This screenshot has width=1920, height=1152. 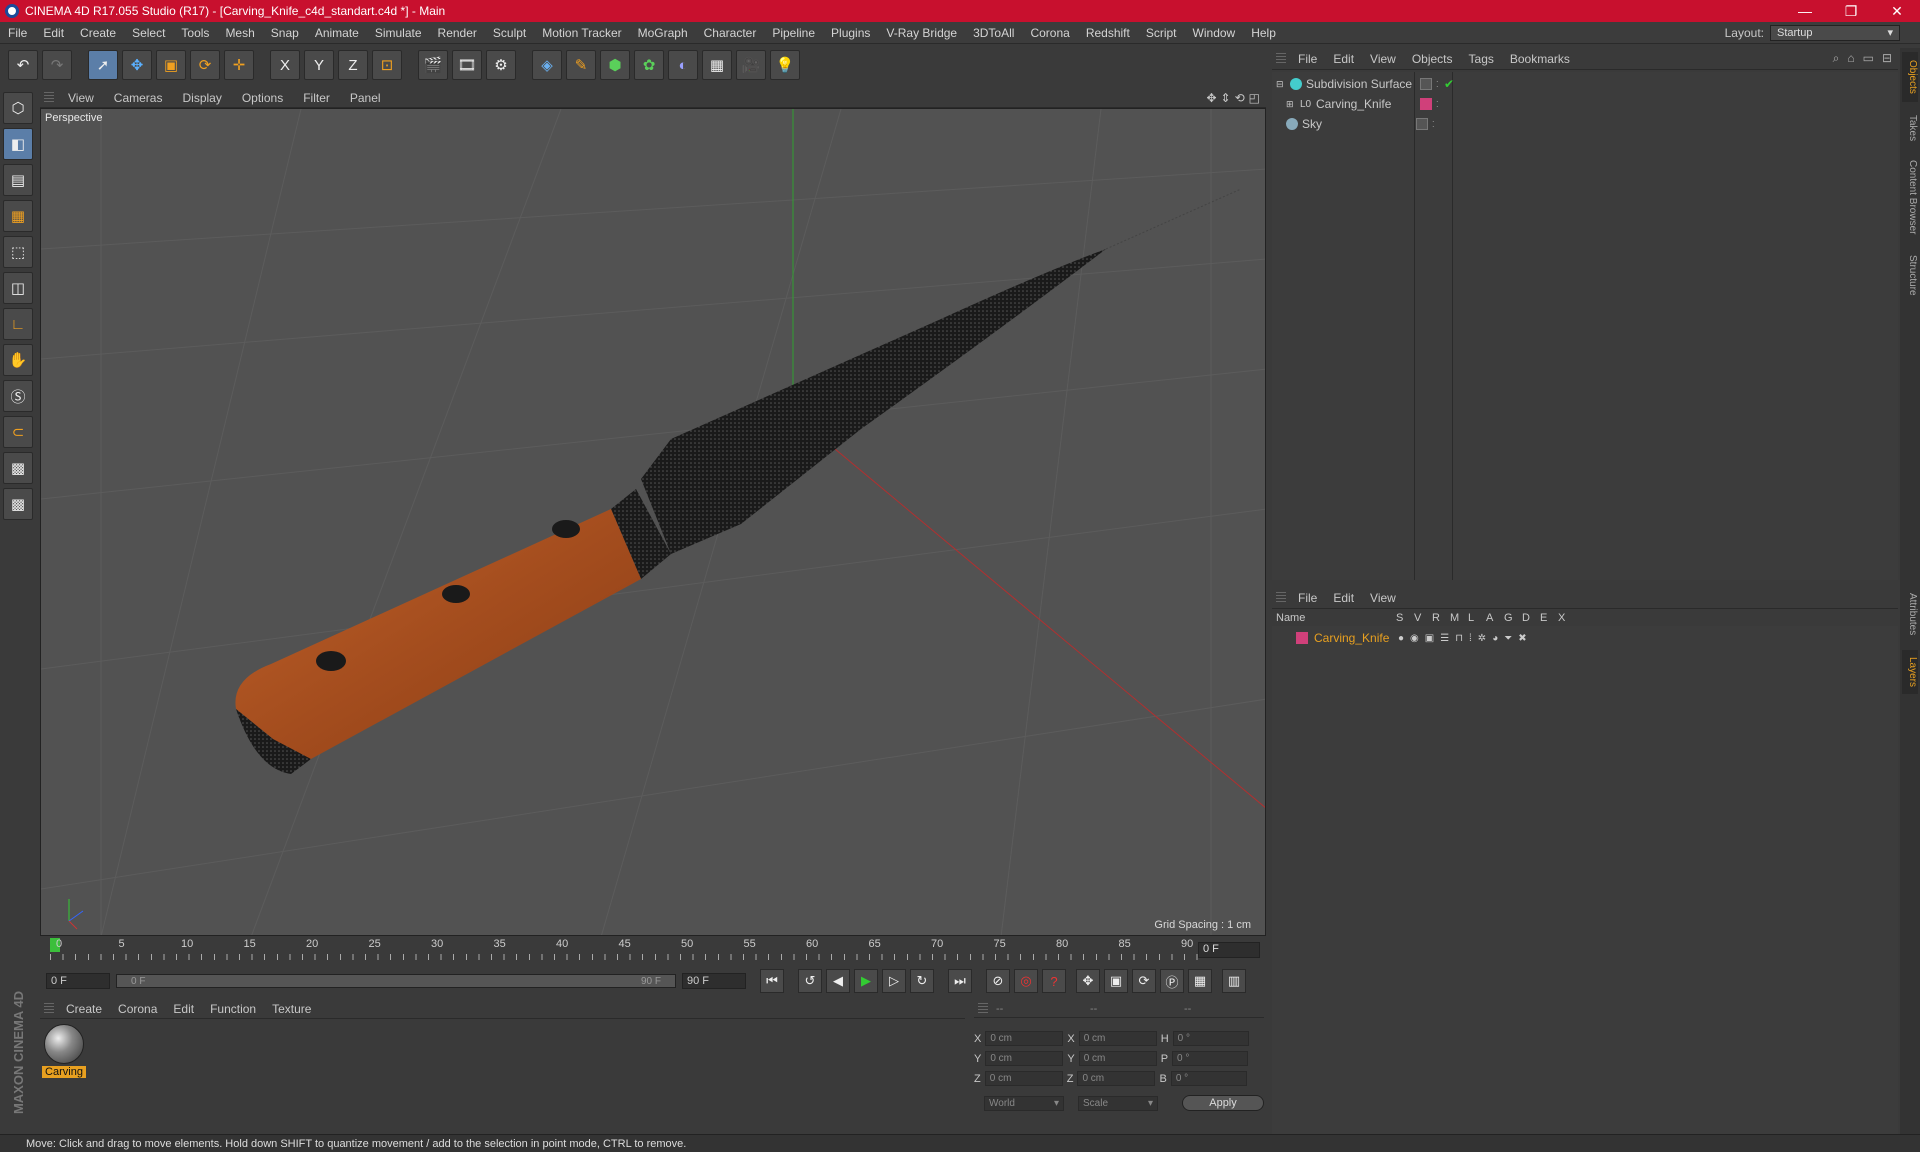 What do you see at coordinates (1414, 638) in the screenshot?
I see `visible-toggle-icon: ◉` at bounding box center [1414, 638].